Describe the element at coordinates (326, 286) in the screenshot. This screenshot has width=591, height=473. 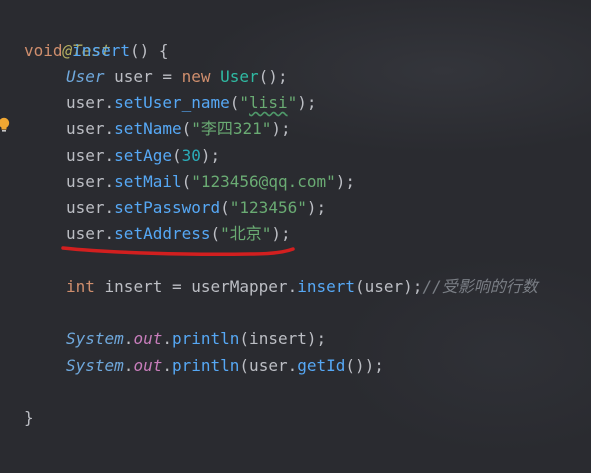
I see `method-token: insert` at that location.